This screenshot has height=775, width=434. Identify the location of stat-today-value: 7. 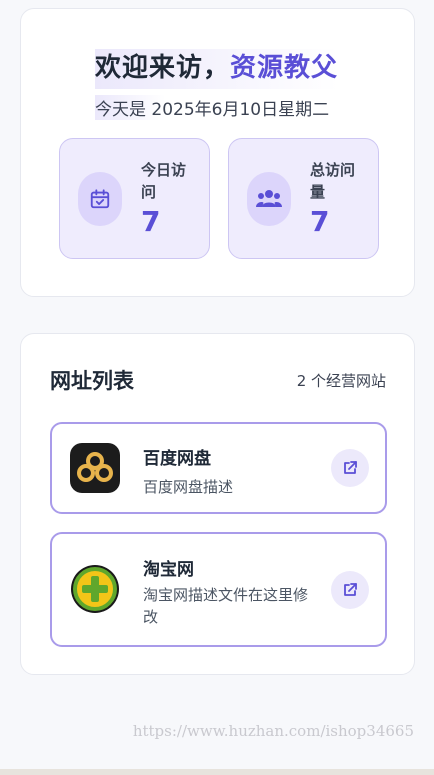
(151, 221).